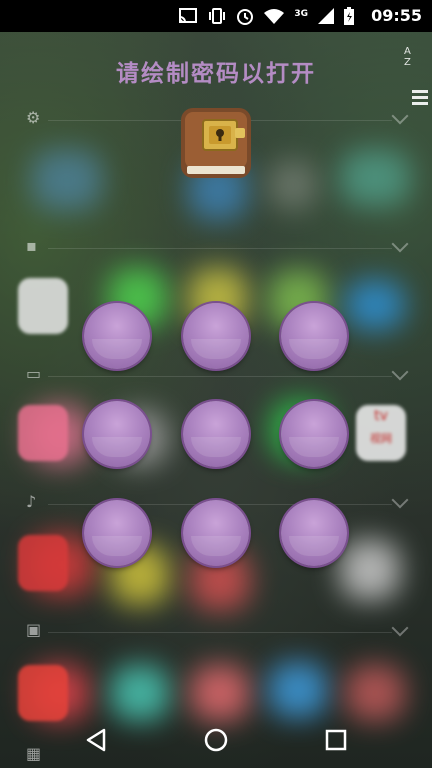  What do you see at coordinates (407, 57) in the screenshot?
I see `az-label: A Z` at bounding box center [407, 57].